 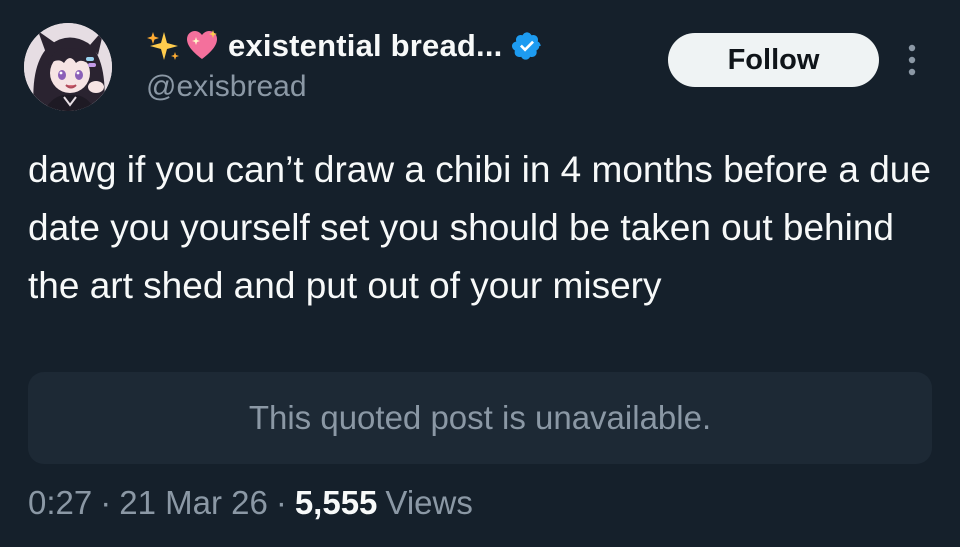 What do you see at coordinates (429, 502) in the screenshot?
I see `views-label: Views` at bounding box center [429, 502].